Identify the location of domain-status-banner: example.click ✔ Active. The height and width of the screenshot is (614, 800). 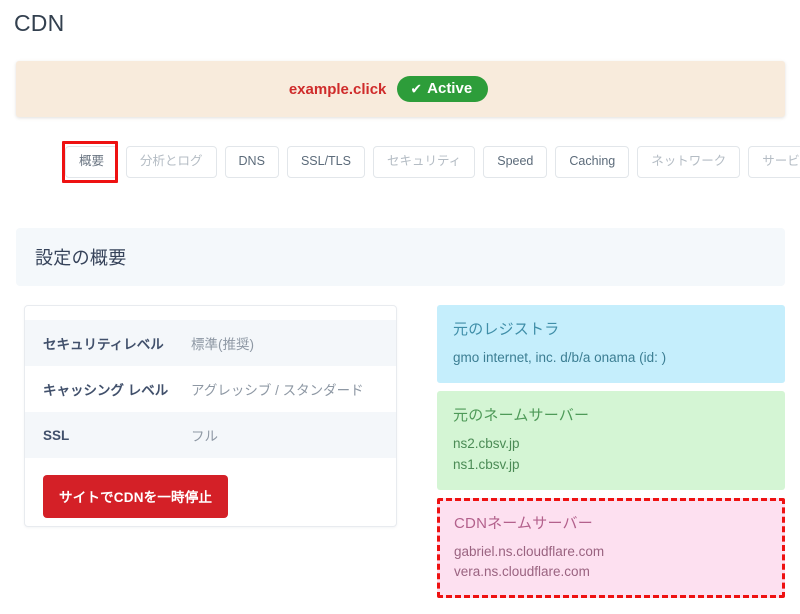
(400, 89).